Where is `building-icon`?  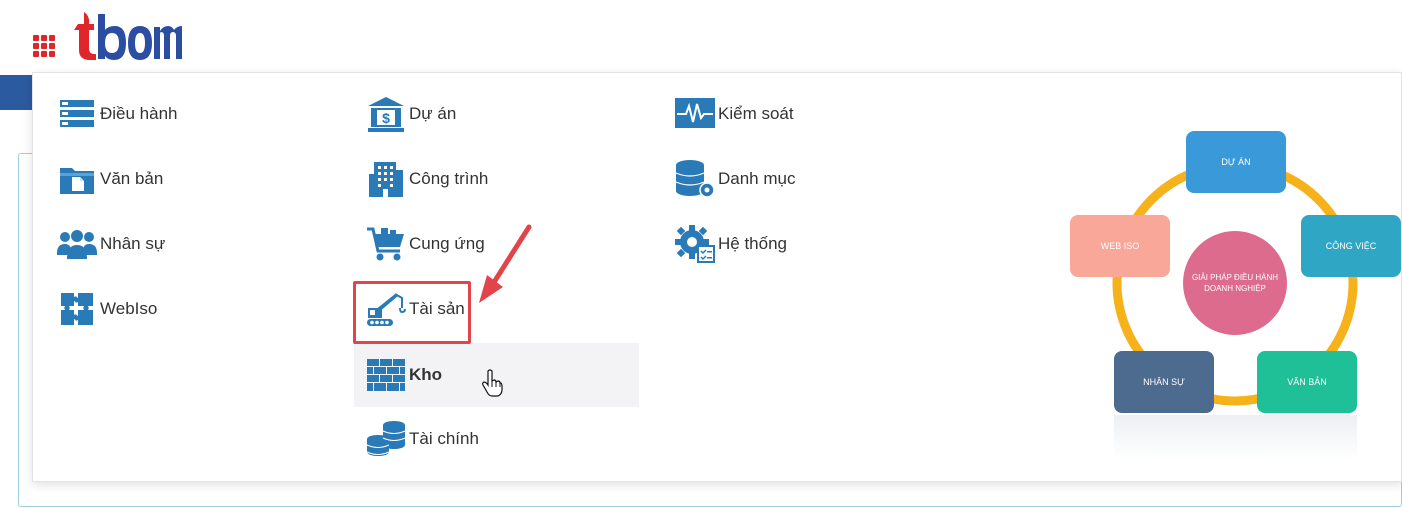 building-icon is located at coordinates (386, 179).